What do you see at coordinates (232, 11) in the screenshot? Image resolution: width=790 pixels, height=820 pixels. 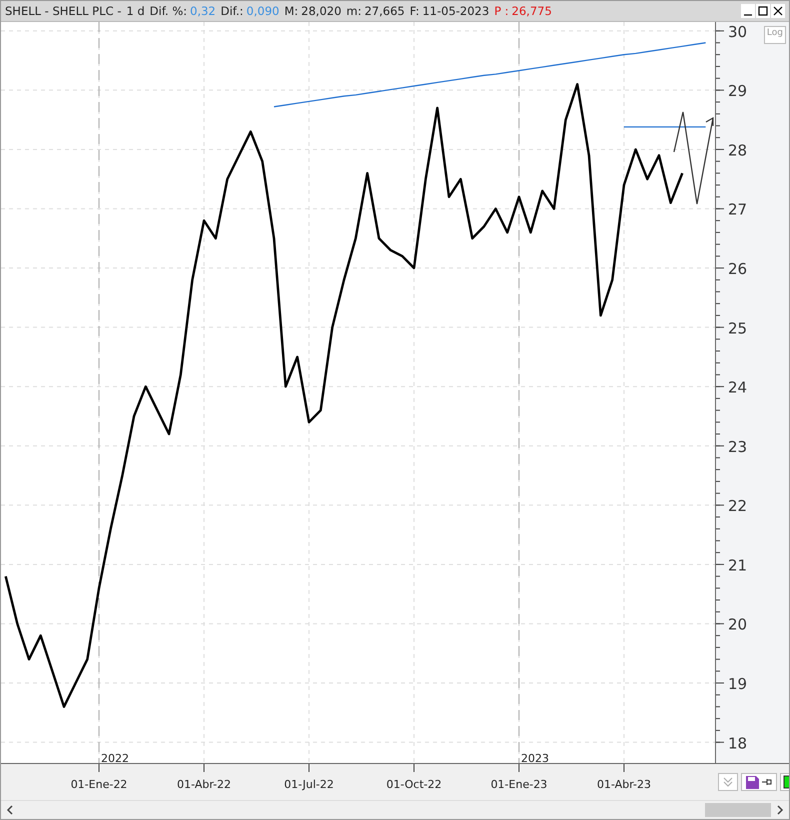 I see `stat-label: Dif.:` at bounding box center [232, 11].